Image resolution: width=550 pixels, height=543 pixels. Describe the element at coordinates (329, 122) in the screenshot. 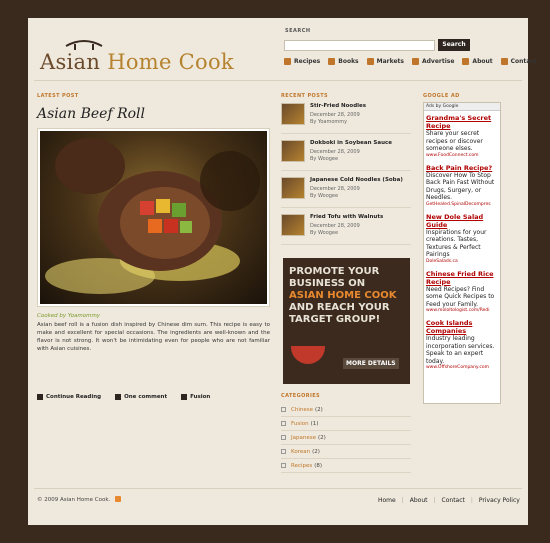

I see `recent-author: By Yoamommy` at that location.